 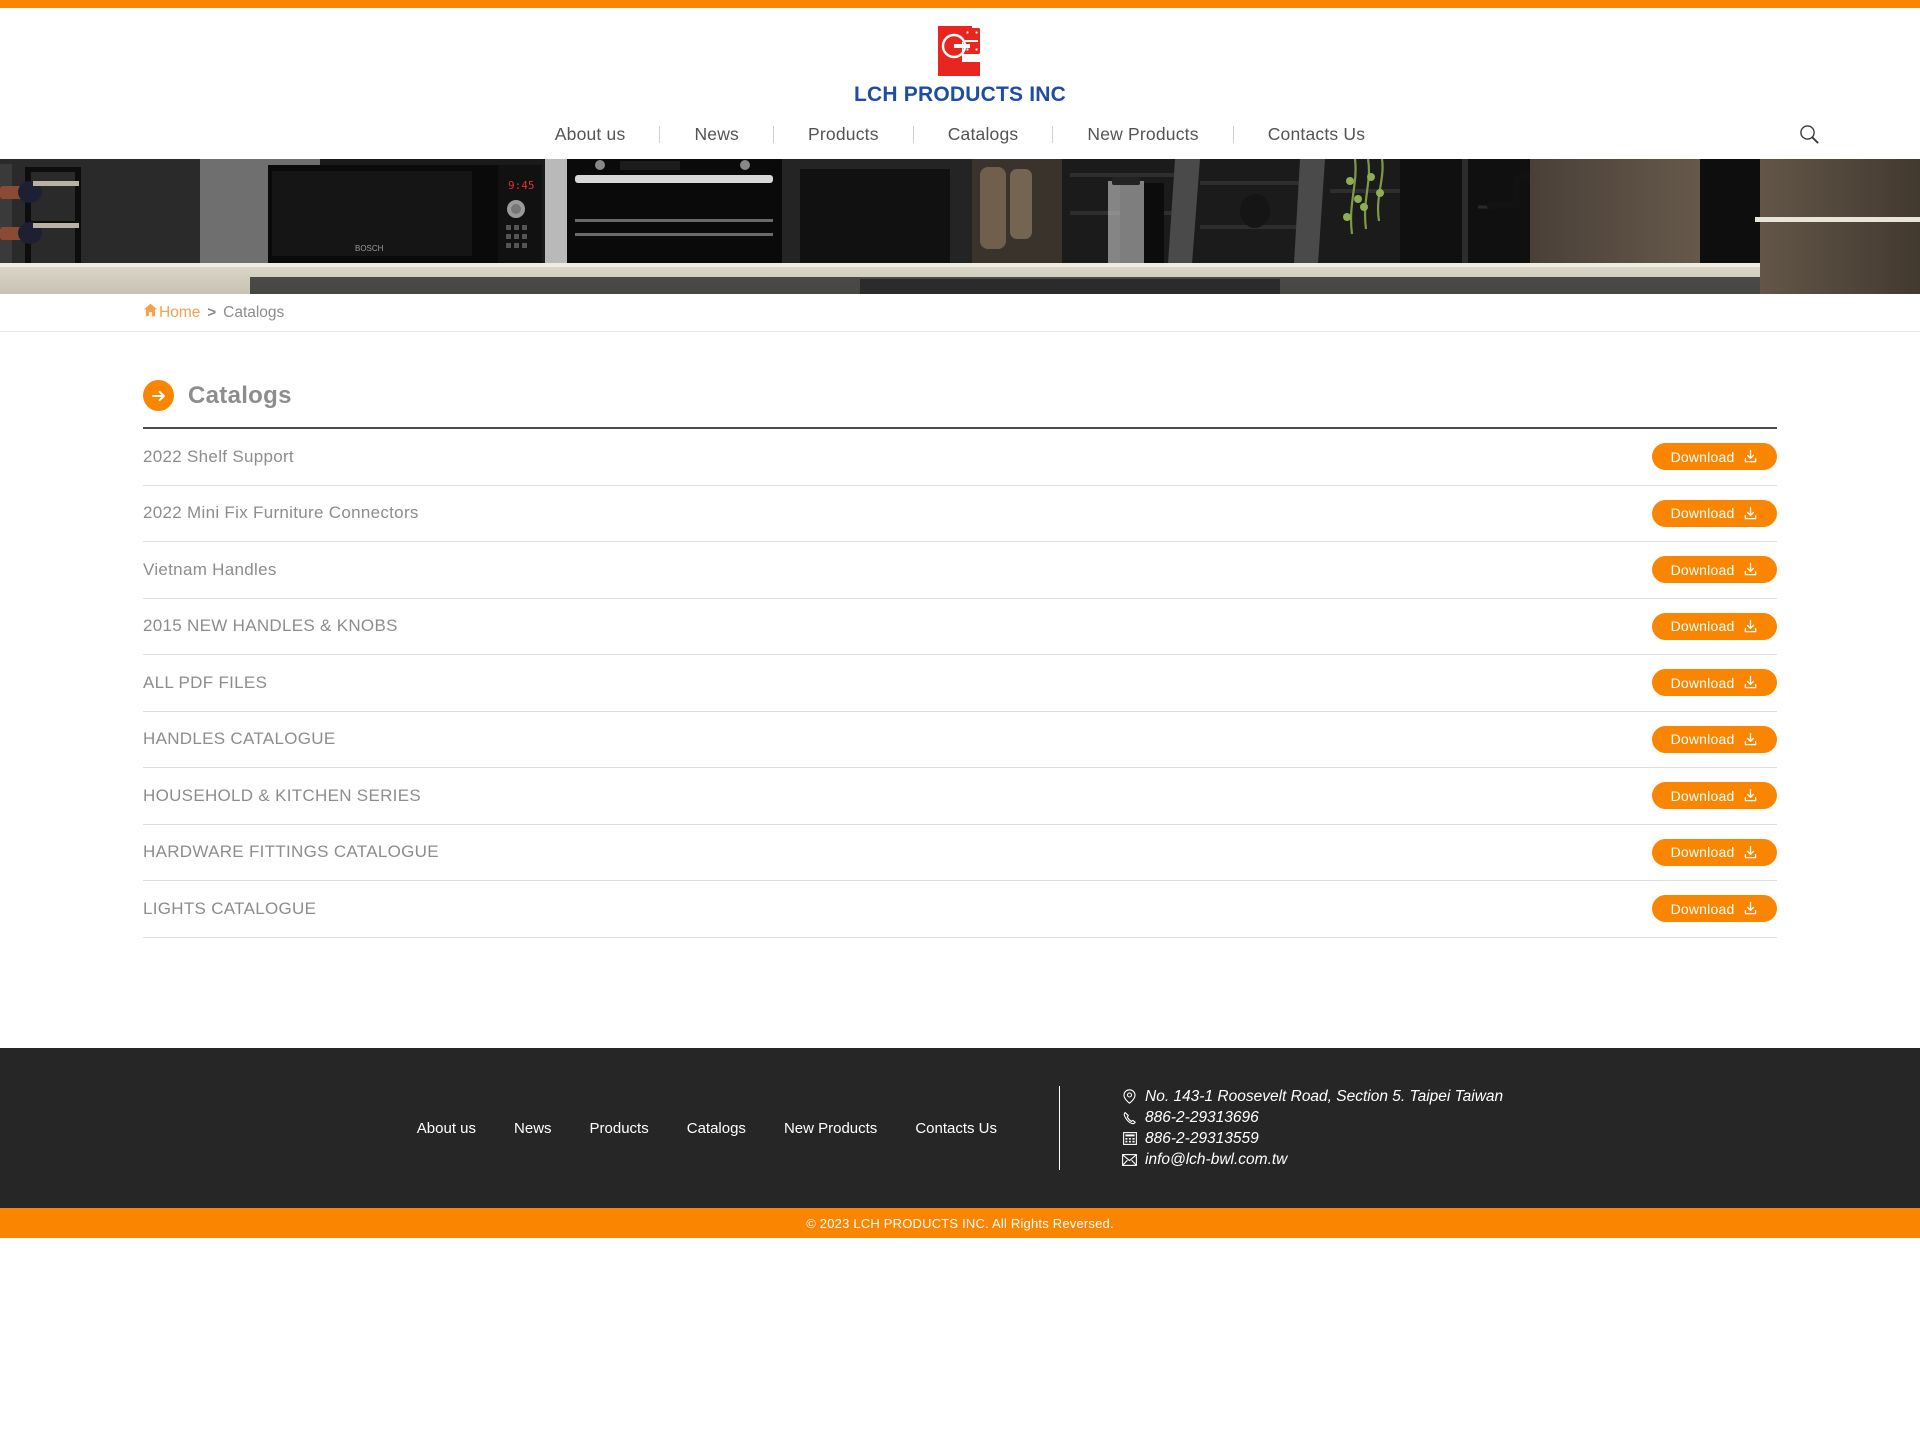 I want to click on catalog-name: LIGHTS CATALOGUE, so click(x=230, y=908).